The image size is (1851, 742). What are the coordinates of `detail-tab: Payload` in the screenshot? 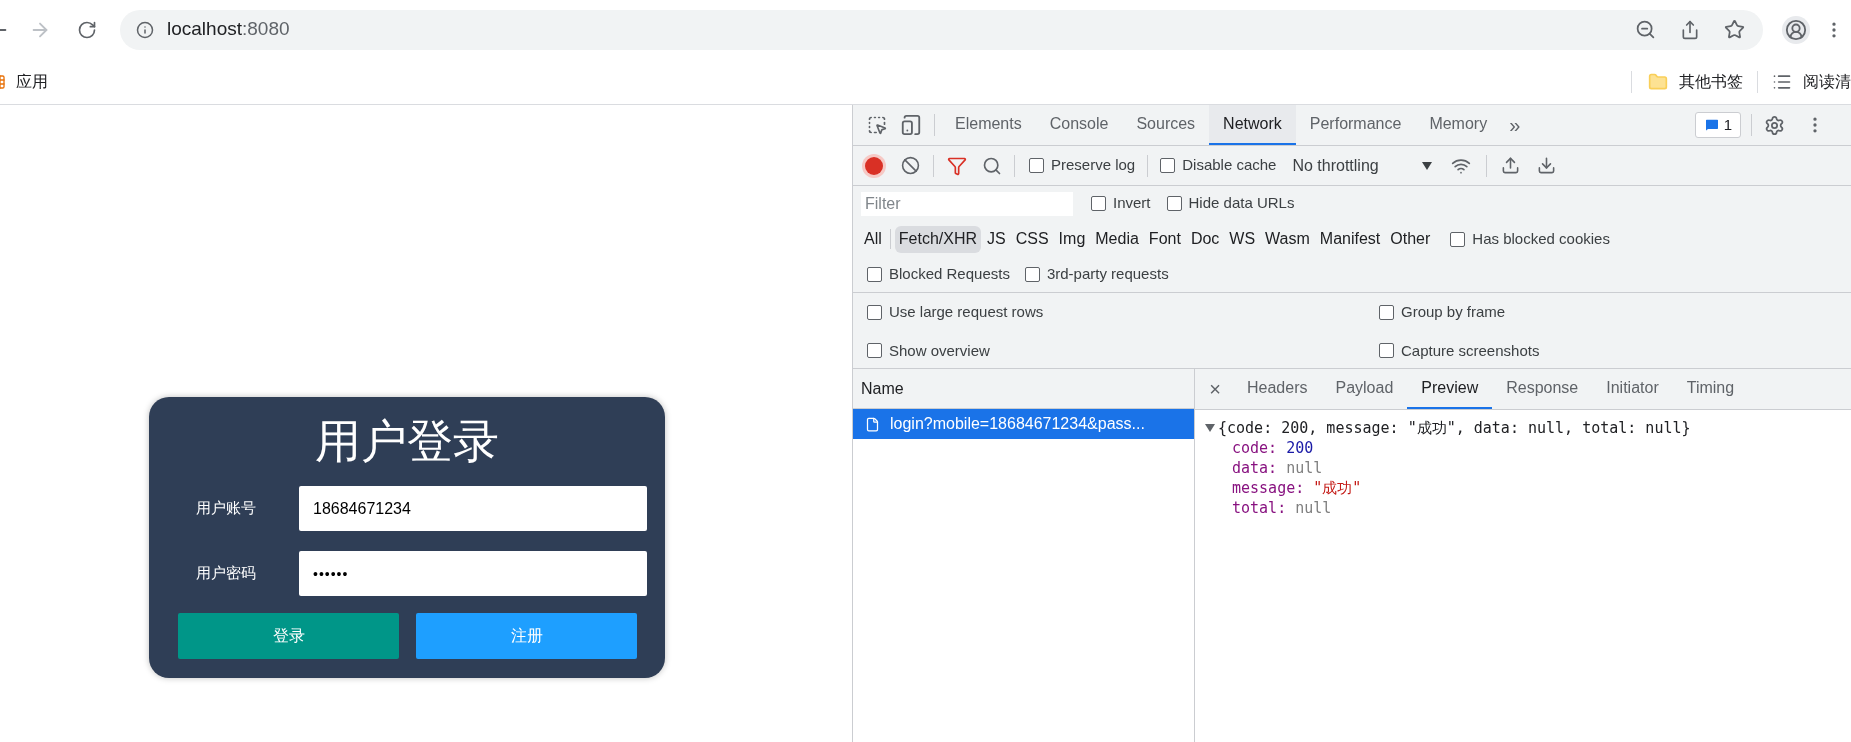 It's located at (1364, 389).